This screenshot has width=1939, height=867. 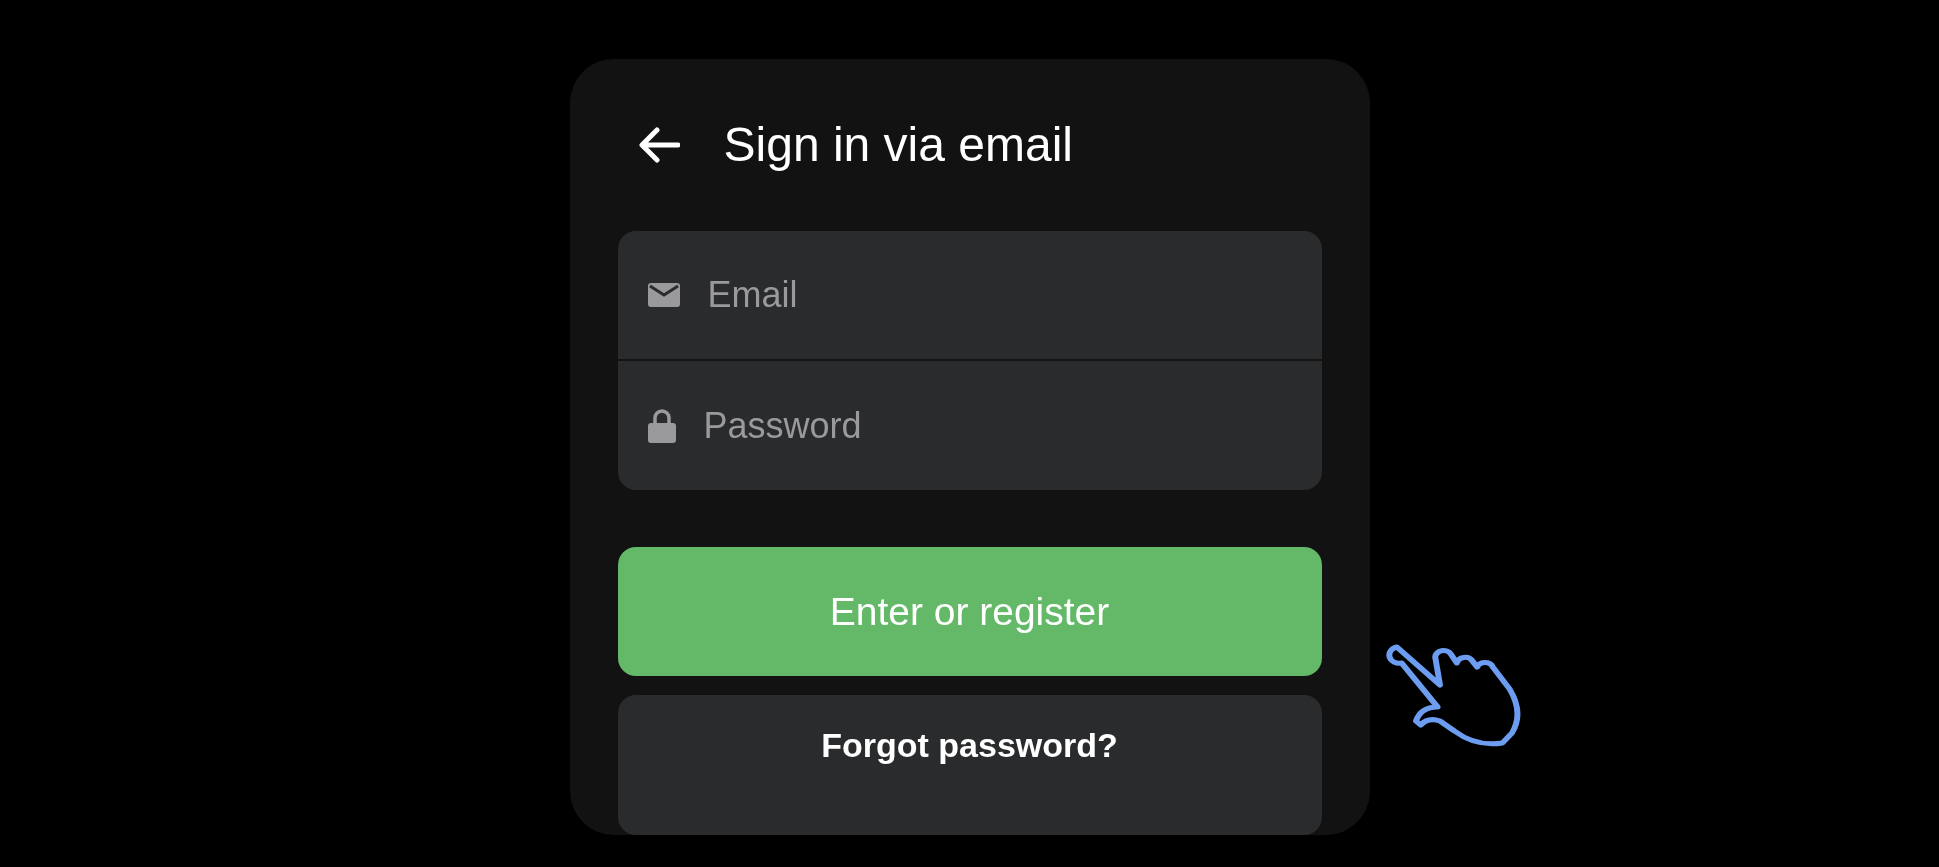 What do you see at coordinates (898, 145) in the screenshot?
I see `page-title: Sign in via email` at bounding box center [898, 145].